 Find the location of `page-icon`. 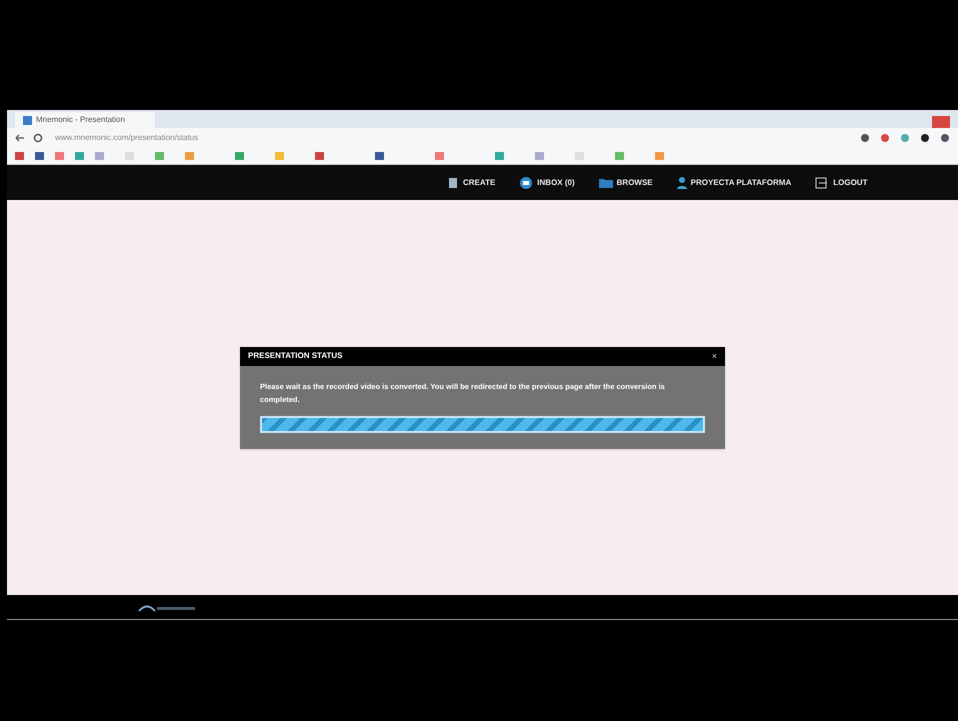

page-icon is located at coordinates (27, 120).